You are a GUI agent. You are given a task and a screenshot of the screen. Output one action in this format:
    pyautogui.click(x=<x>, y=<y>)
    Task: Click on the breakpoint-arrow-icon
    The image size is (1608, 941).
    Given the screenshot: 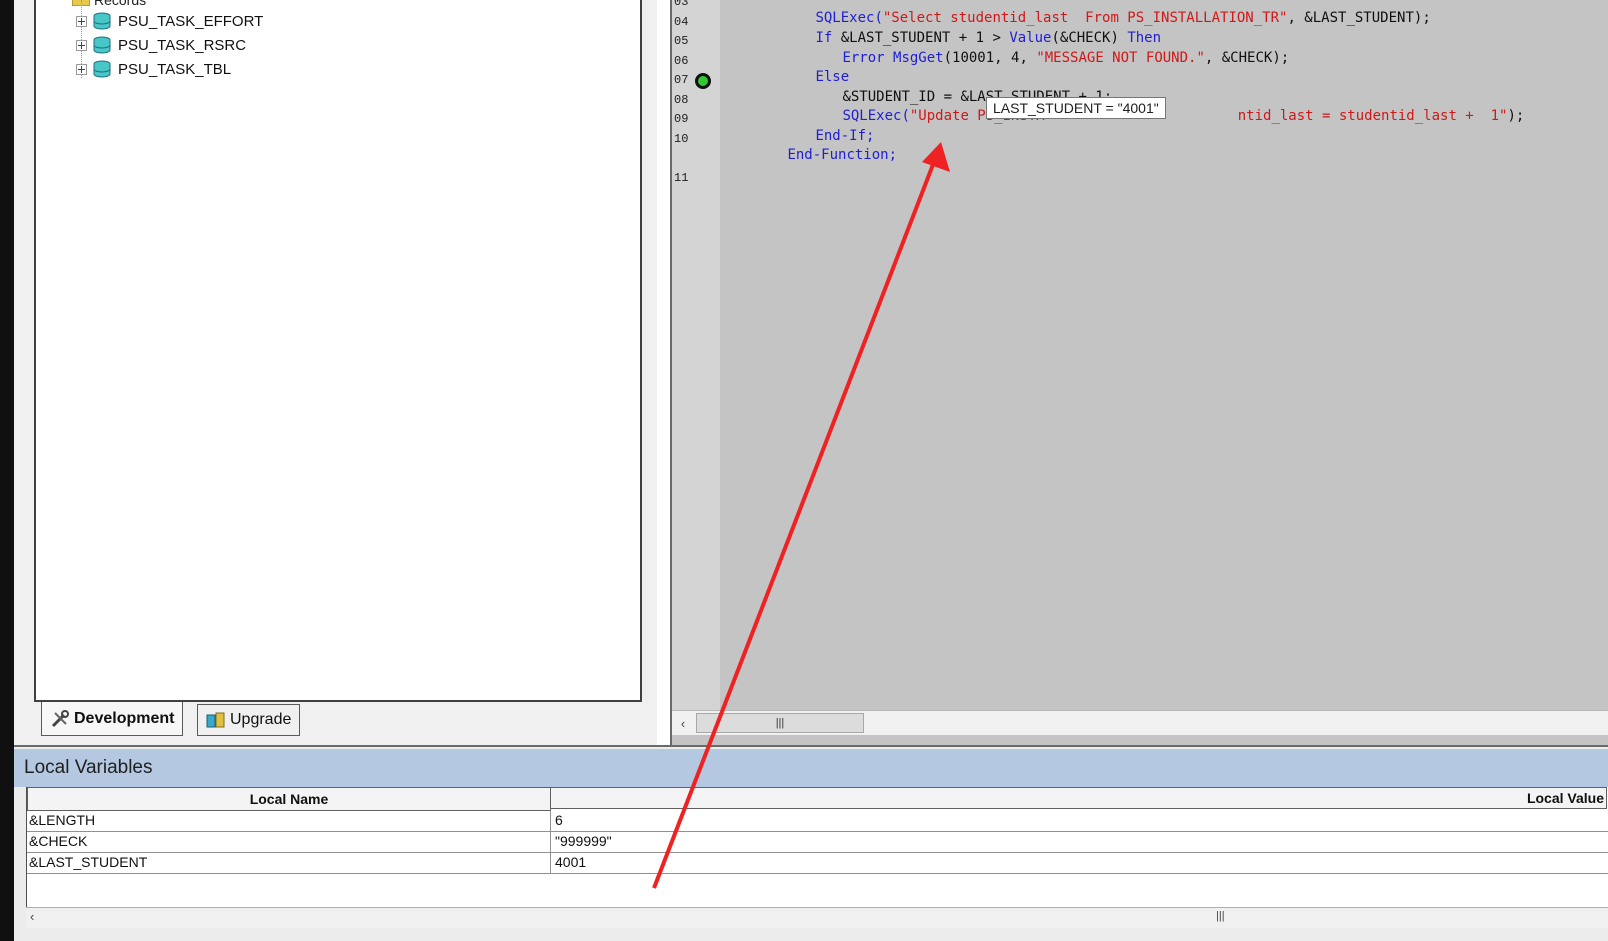 What is the action you would take?
    pyautogui.click(x=703, y=81)
    